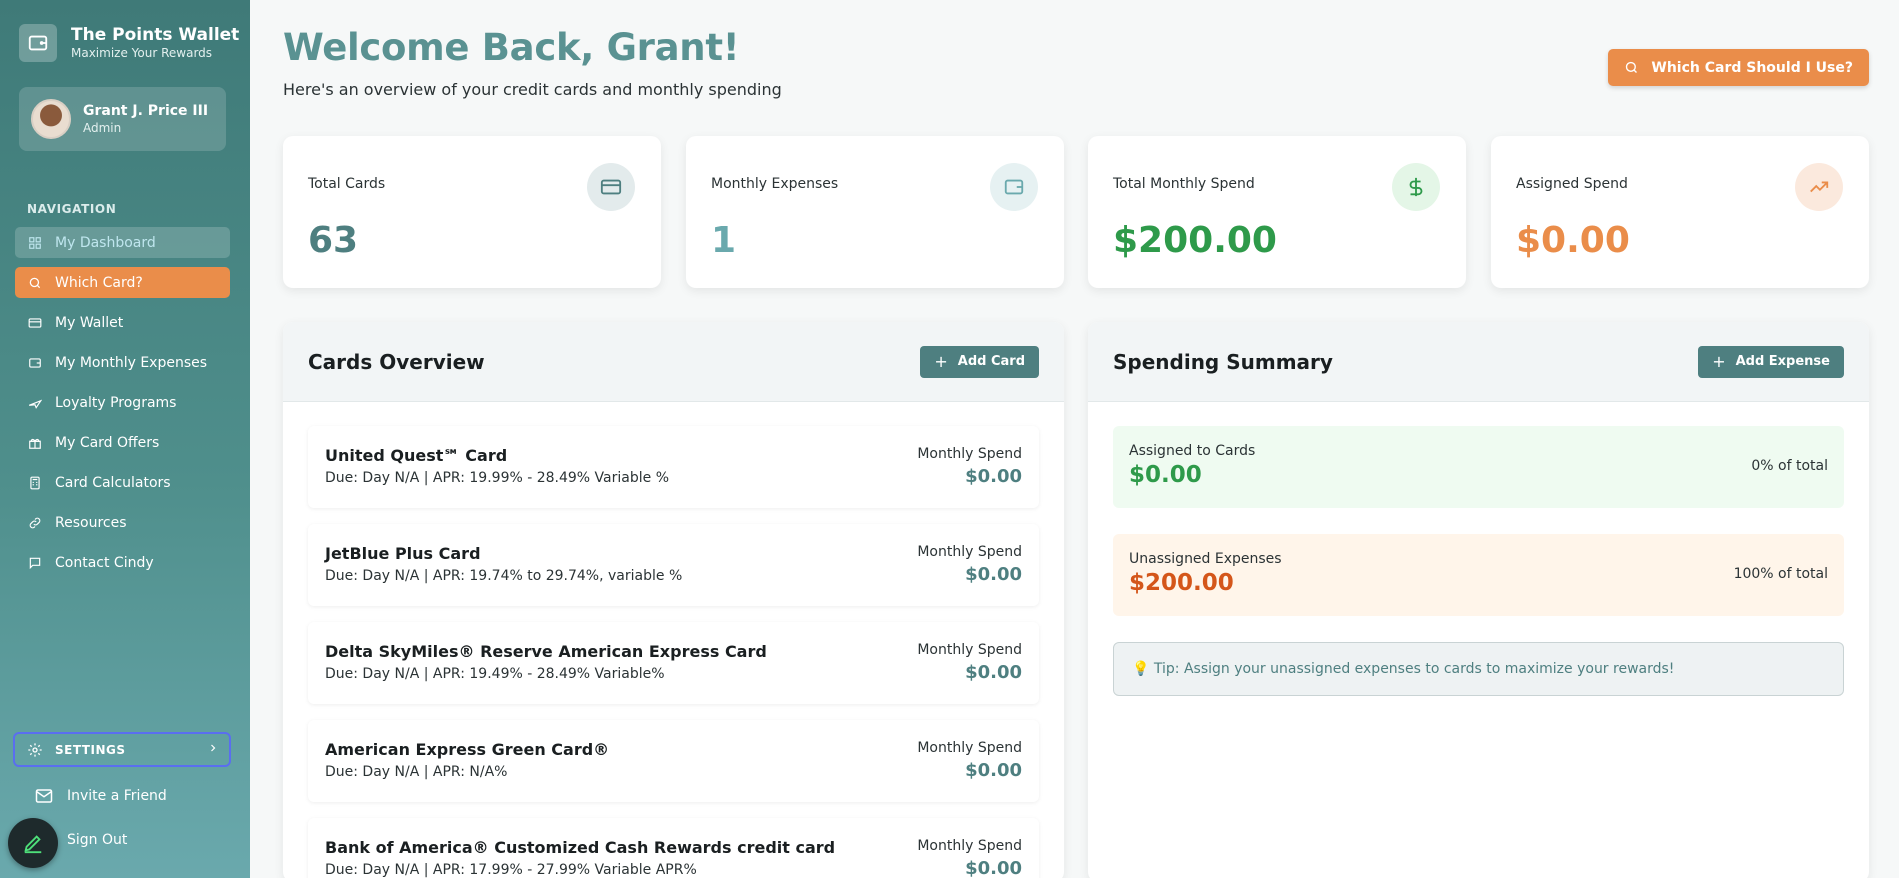 The width and height of the screenshot is (1899, 878). Describe the element at coordinates (131, 362) in the screenshot. I see `sidebar-item-label: My Monthly Expenses` at that location.